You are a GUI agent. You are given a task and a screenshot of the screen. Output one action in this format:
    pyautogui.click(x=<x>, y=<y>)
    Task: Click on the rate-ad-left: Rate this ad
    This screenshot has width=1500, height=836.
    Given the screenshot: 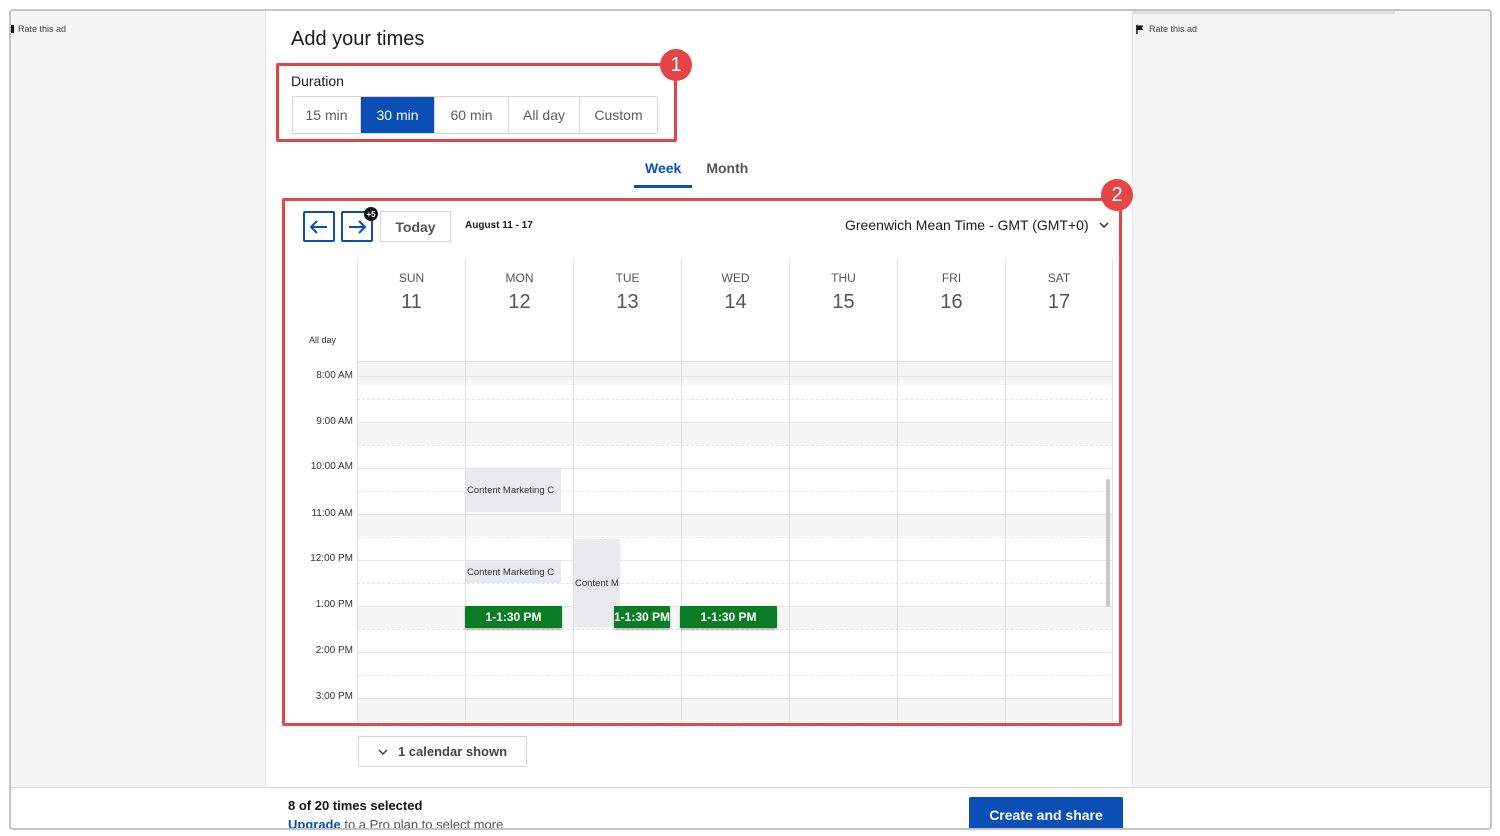 What is the action you would take?
    pyautogui.click(x=38, y=29)
    